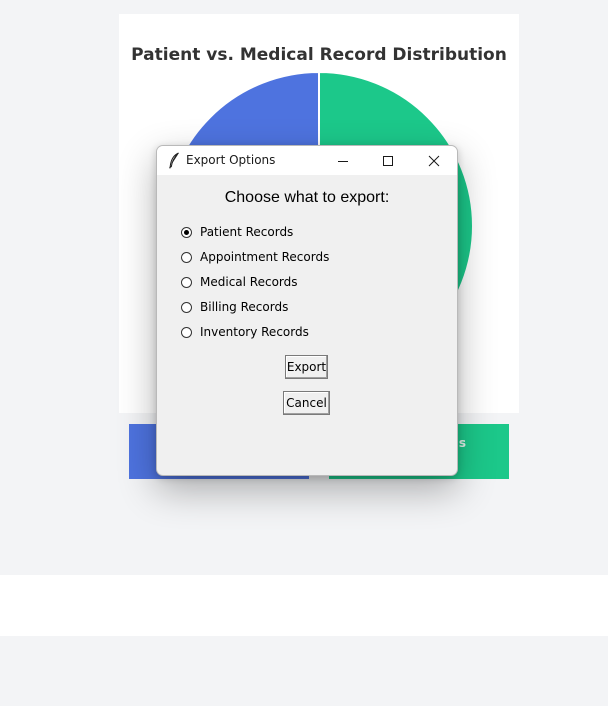  What do you see at coordinates (247, 232) in the screenshot?
I see `radio-label: Patient Records` at bounding box center [247, 232].